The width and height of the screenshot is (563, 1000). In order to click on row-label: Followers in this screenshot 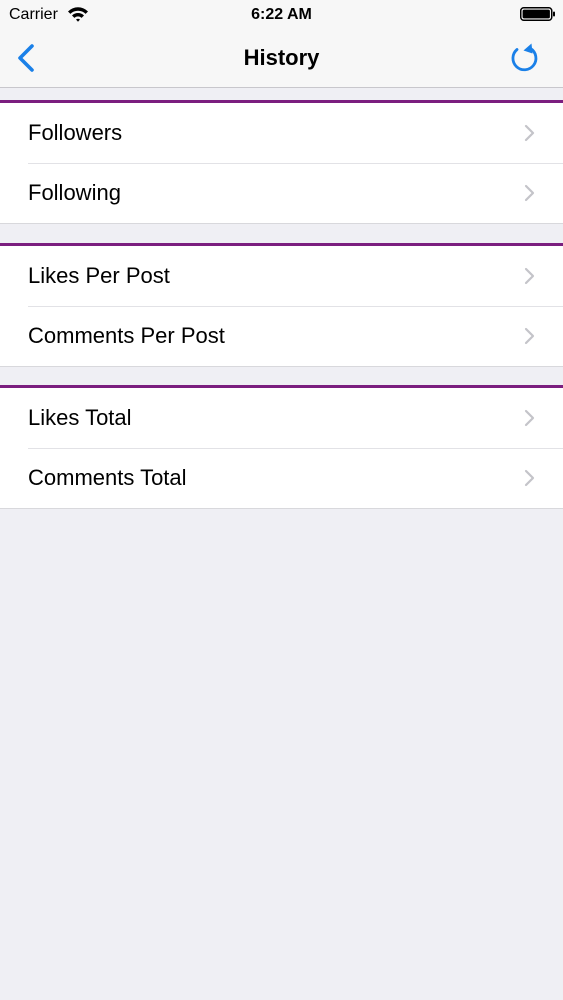, I will do `click(75, 132)`.